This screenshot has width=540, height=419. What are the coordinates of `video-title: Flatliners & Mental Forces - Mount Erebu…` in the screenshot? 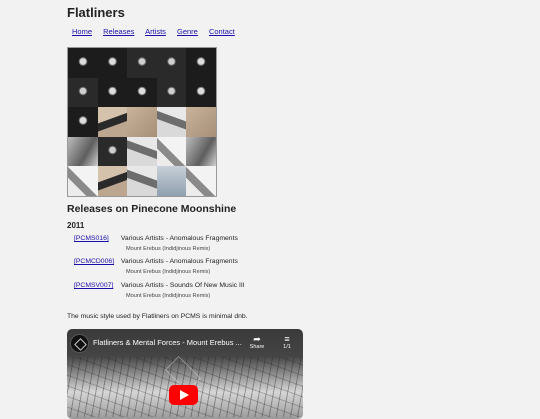 It's located at (167, 342).